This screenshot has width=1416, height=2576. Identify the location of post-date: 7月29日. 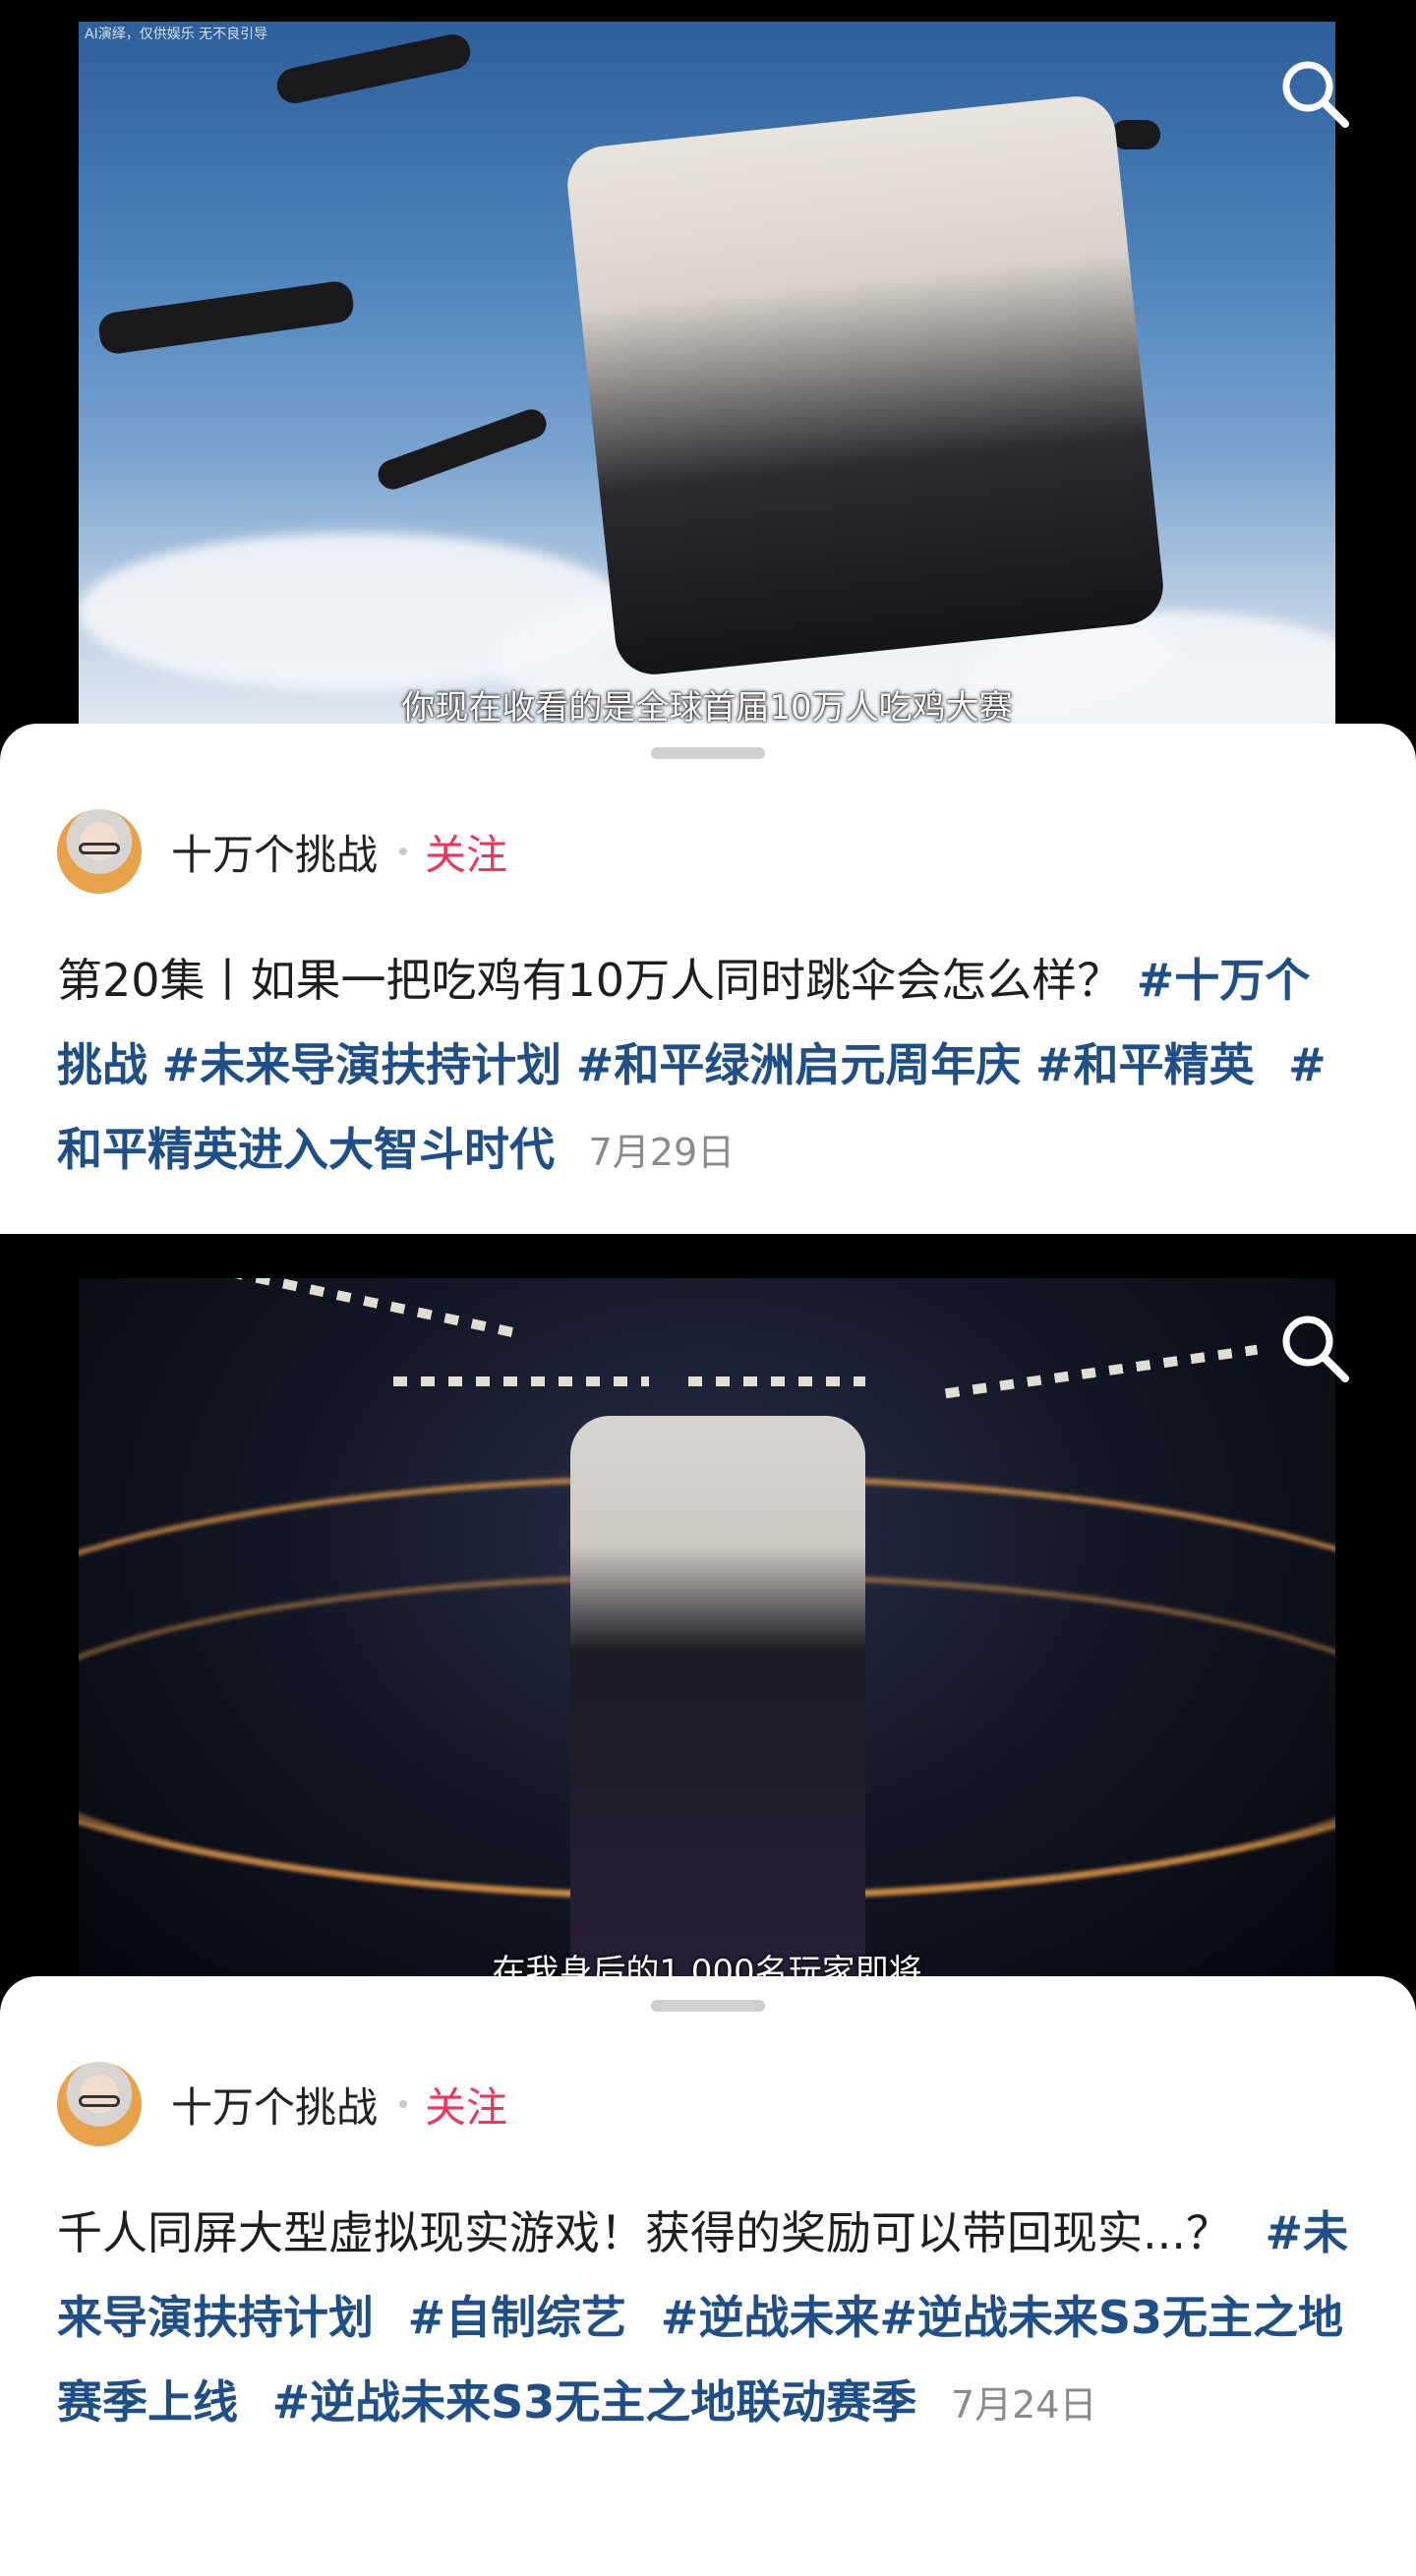
(662, 1152).